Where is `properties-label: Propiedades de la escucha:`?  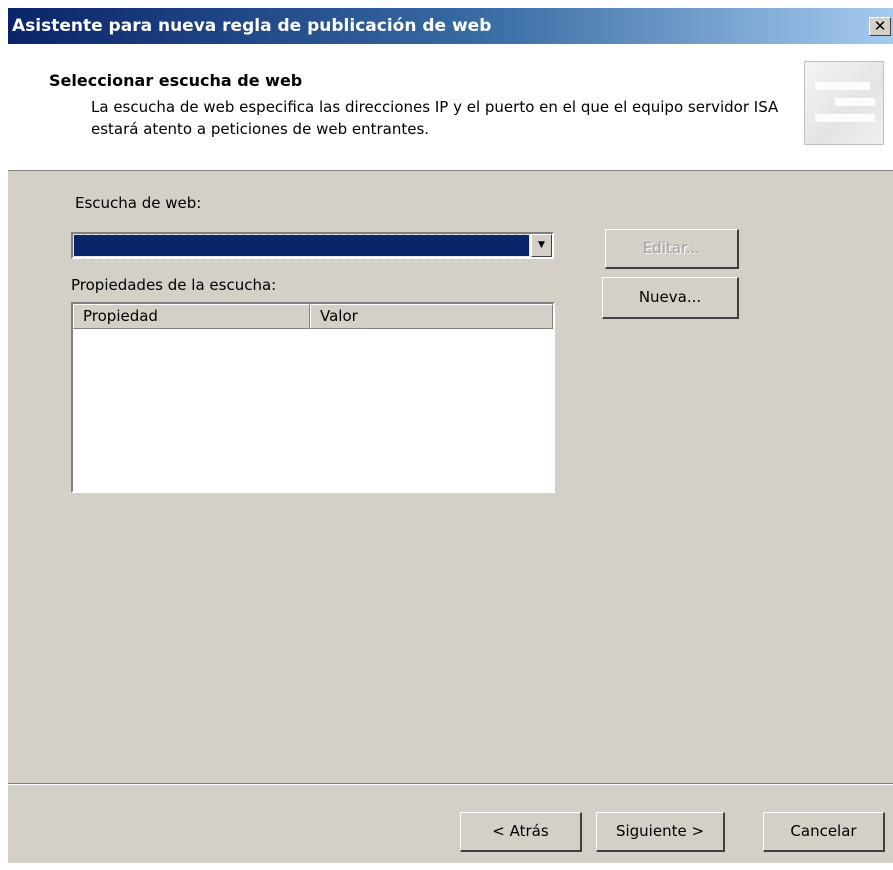
properties-label: Propiedades de la escucha: is located at coordinates (174, 285).